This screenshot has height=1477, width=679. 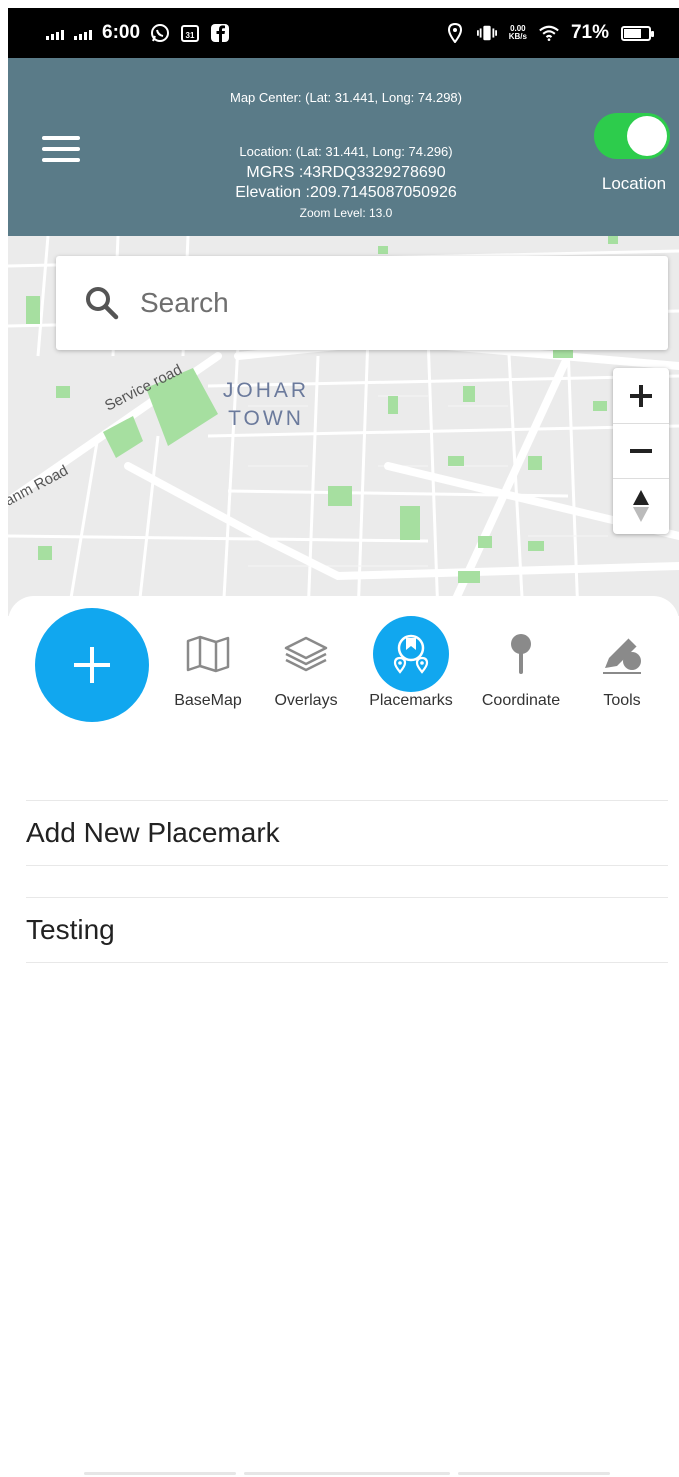 What do you see at coordinates (83, 33) in the screenshot?
I see `signal-2-icon` at bounding box center [83, 33].